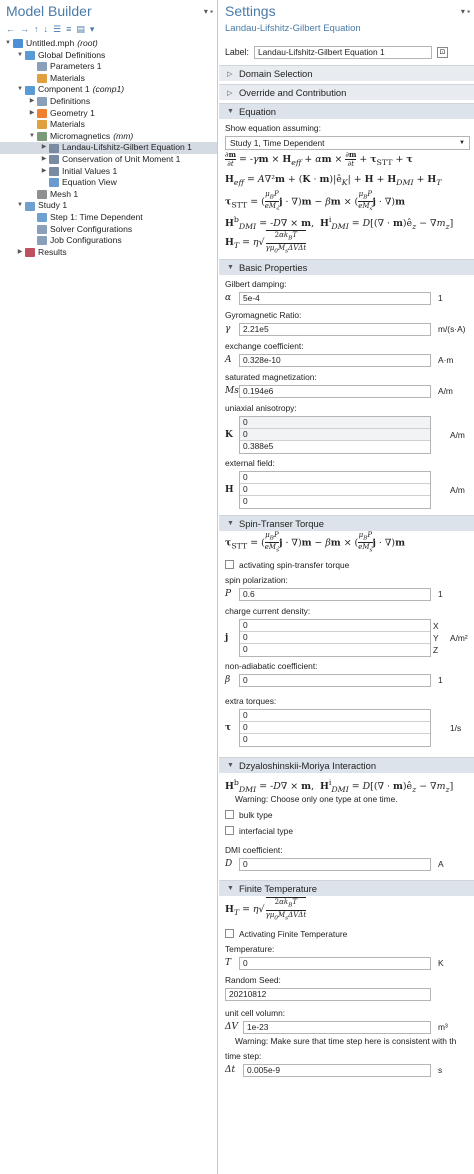 The height and width of the screenshot is (1174, 474). Describe the element at coordinates (346, 888) in the screenshot. I see `section-finite-temperature: ▼ Finite Temperature` at that location.